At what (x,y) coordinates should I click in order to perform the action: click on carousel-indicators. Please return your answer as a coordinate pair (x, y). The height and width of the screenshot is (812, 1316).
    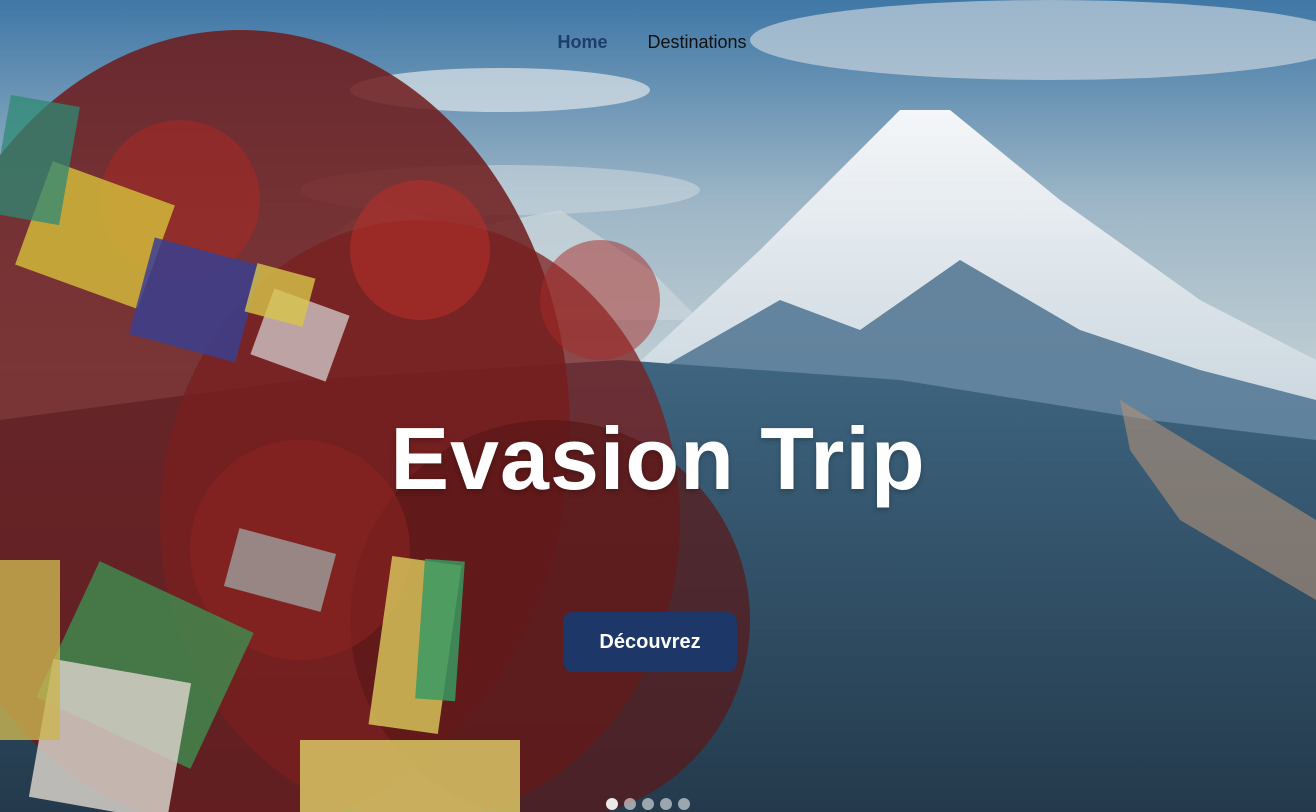
    Looking at the image, I should click on (648, 804).